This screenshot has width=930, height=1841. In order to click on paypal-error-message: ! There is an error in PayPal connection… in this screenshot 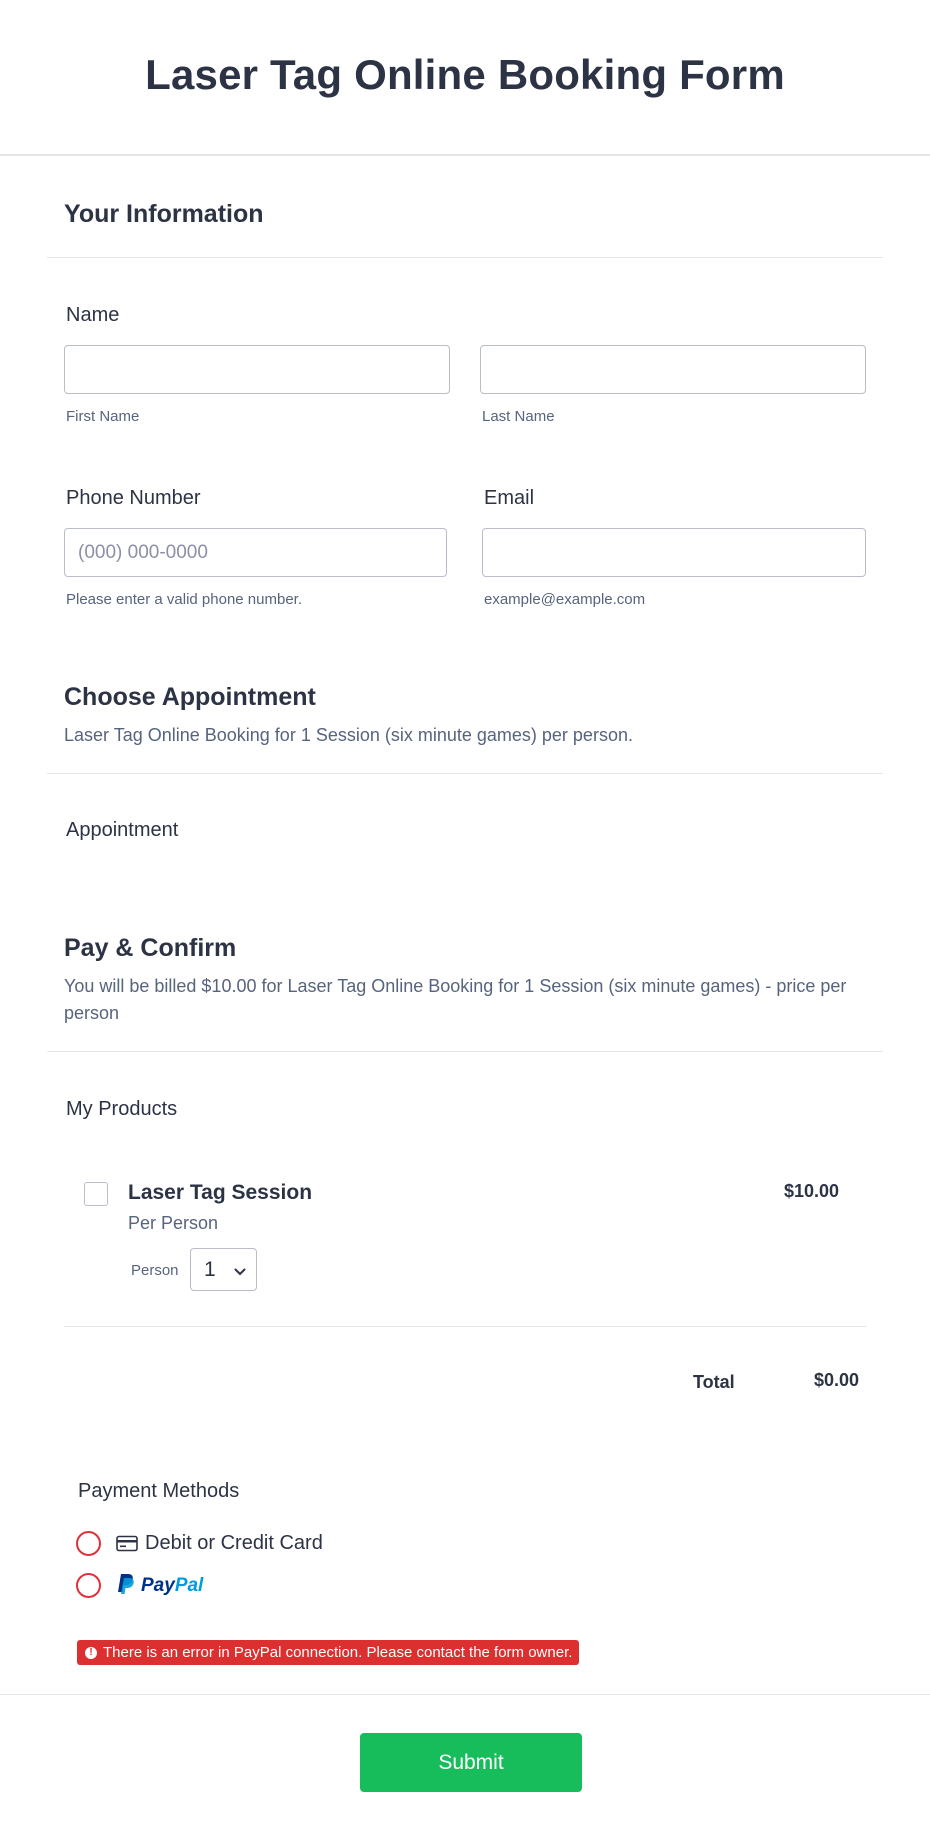, I will do `click(328, 1652)`.